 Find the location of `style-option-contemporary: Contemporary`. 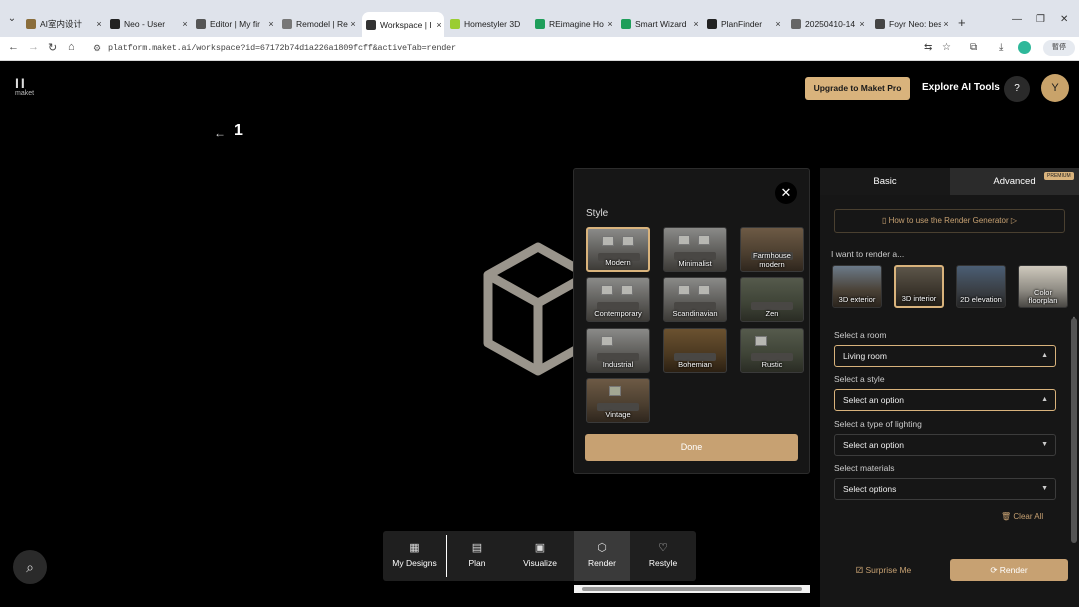

style-option-contemporary: Contemporary is located at coordinates (618, 299).